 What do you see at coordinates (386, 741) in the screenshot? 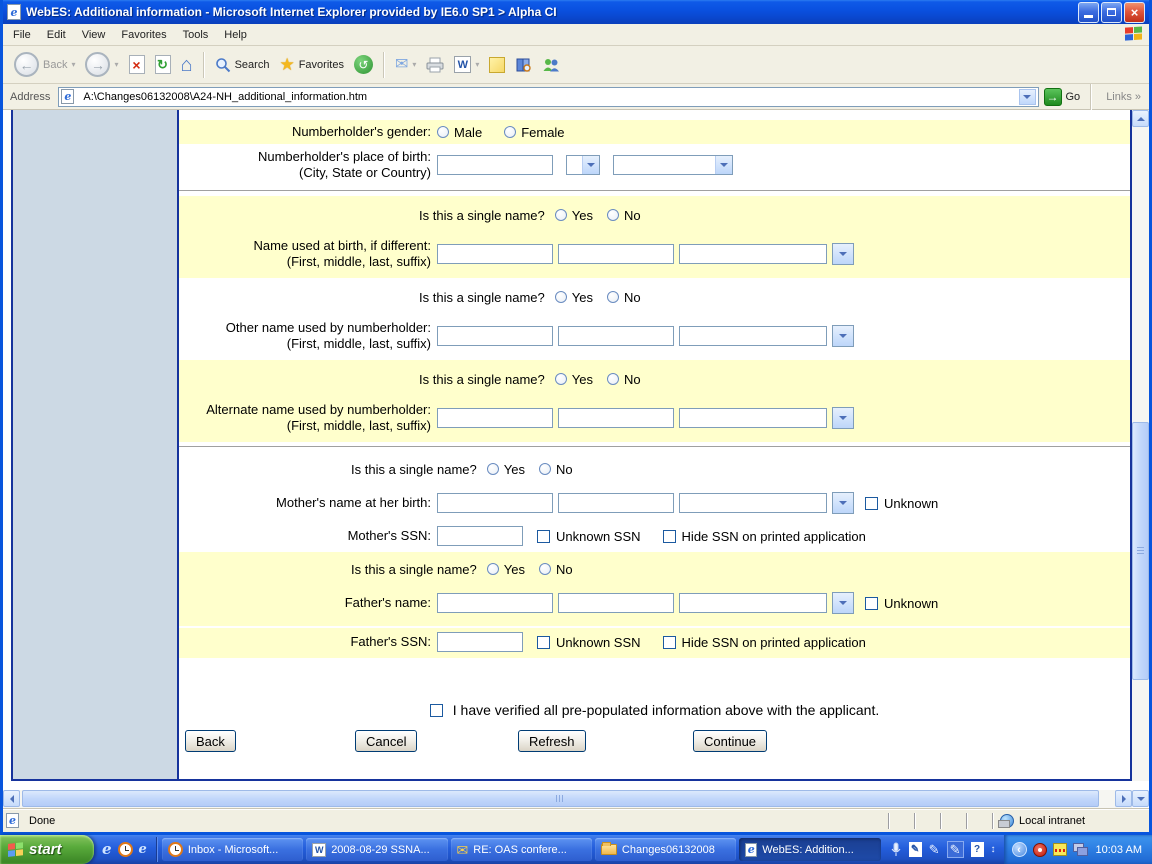
I see `cancel-button: Cancel` at bounding box center [386, 741].